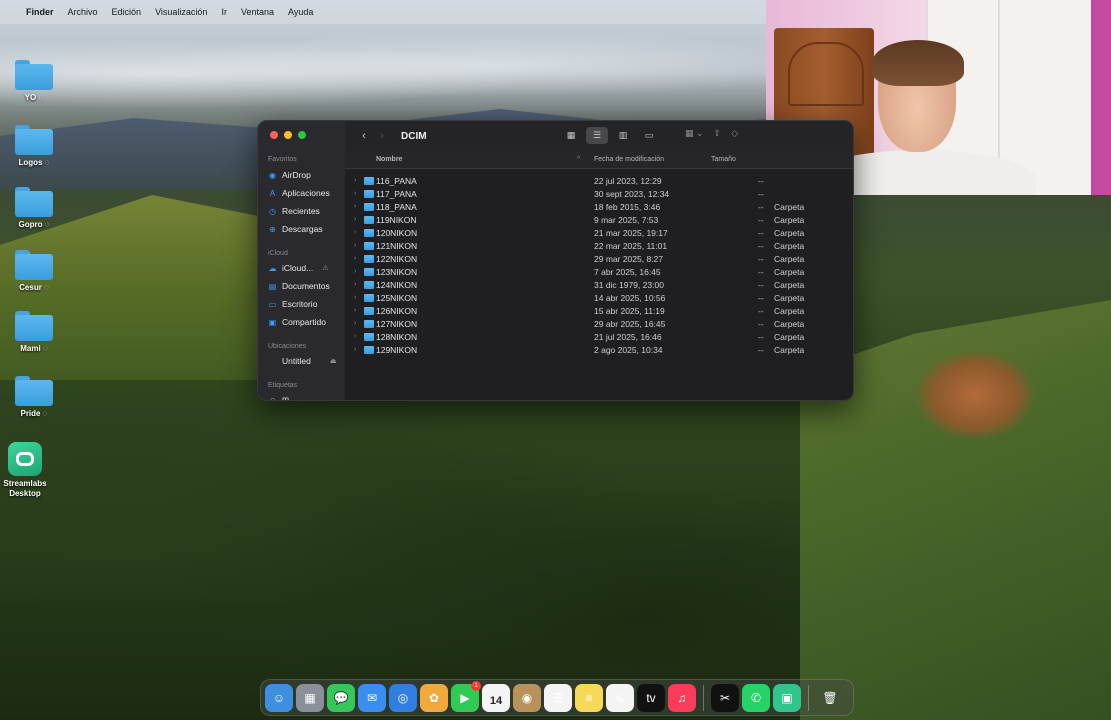 This screenshot has height=720, width=1111. What do you see at coordinates (272, 229) in the screenshot?
I see `downloads-icon: ⊕` at bounding box center [272, 229].